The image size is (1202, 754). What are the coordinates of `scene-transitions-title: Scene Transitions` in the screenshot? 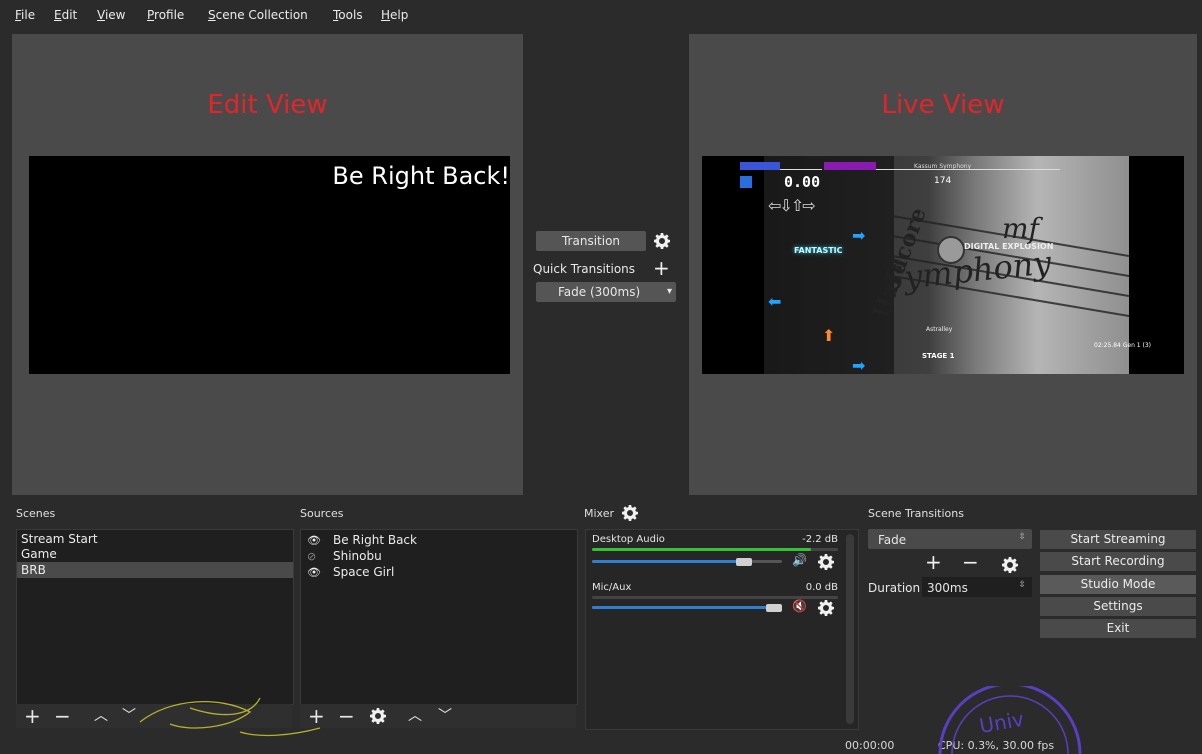 It's located at (916, 513).